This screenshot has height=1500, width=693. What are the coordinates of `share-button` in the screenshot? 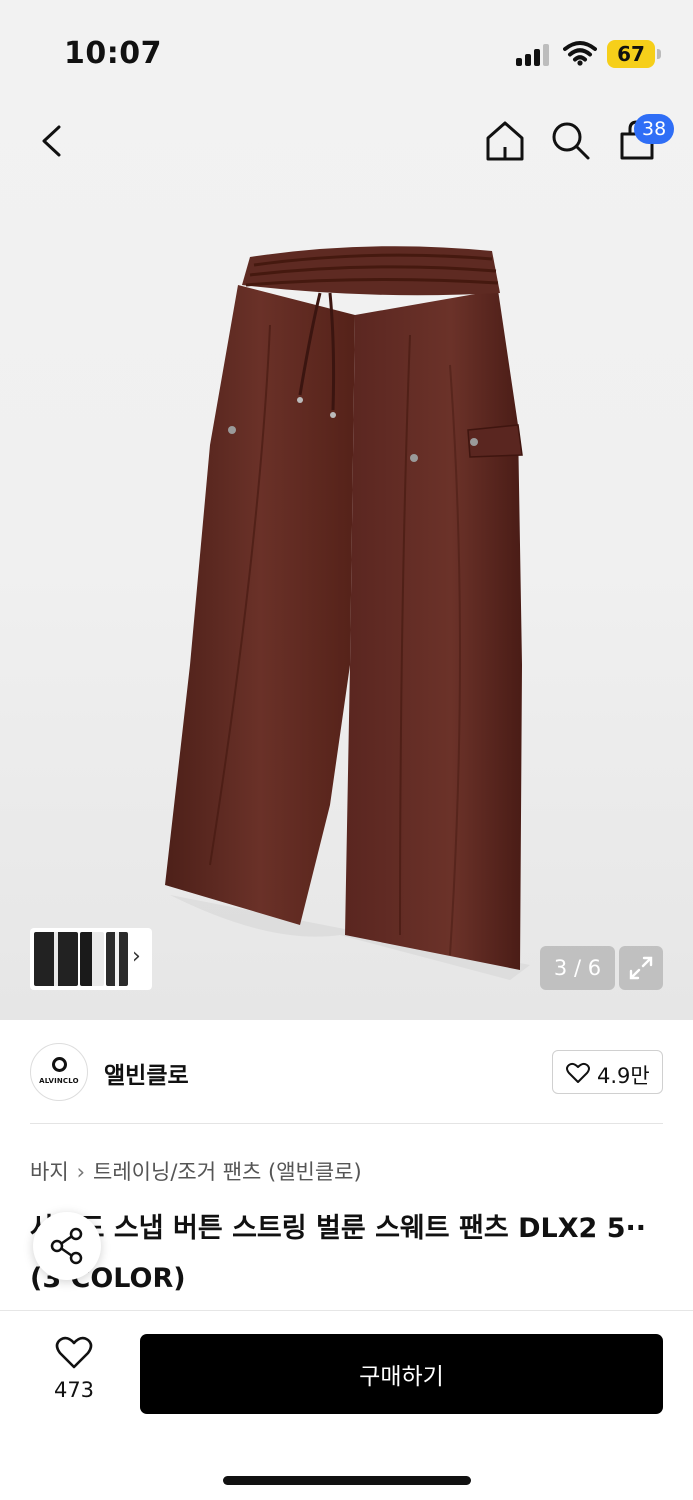 It's located at (67, 1246).